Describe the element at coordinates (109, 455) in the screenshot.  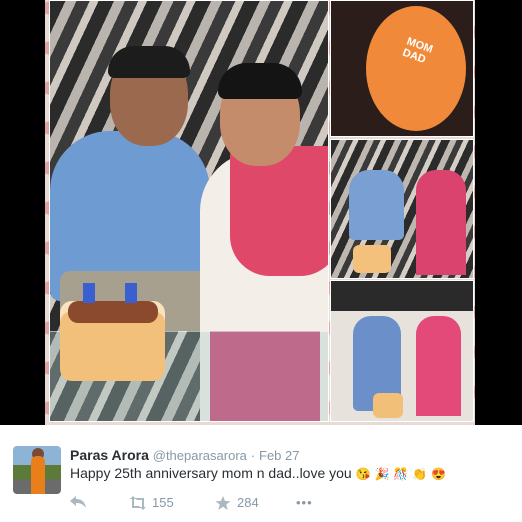
I see `display-name: Paras Arora` at that location.